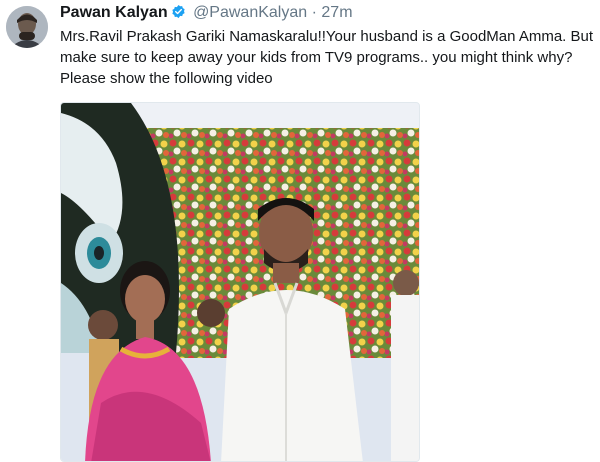  I want to click on tweet-text-line: Please show the following video, so click(166, 78).